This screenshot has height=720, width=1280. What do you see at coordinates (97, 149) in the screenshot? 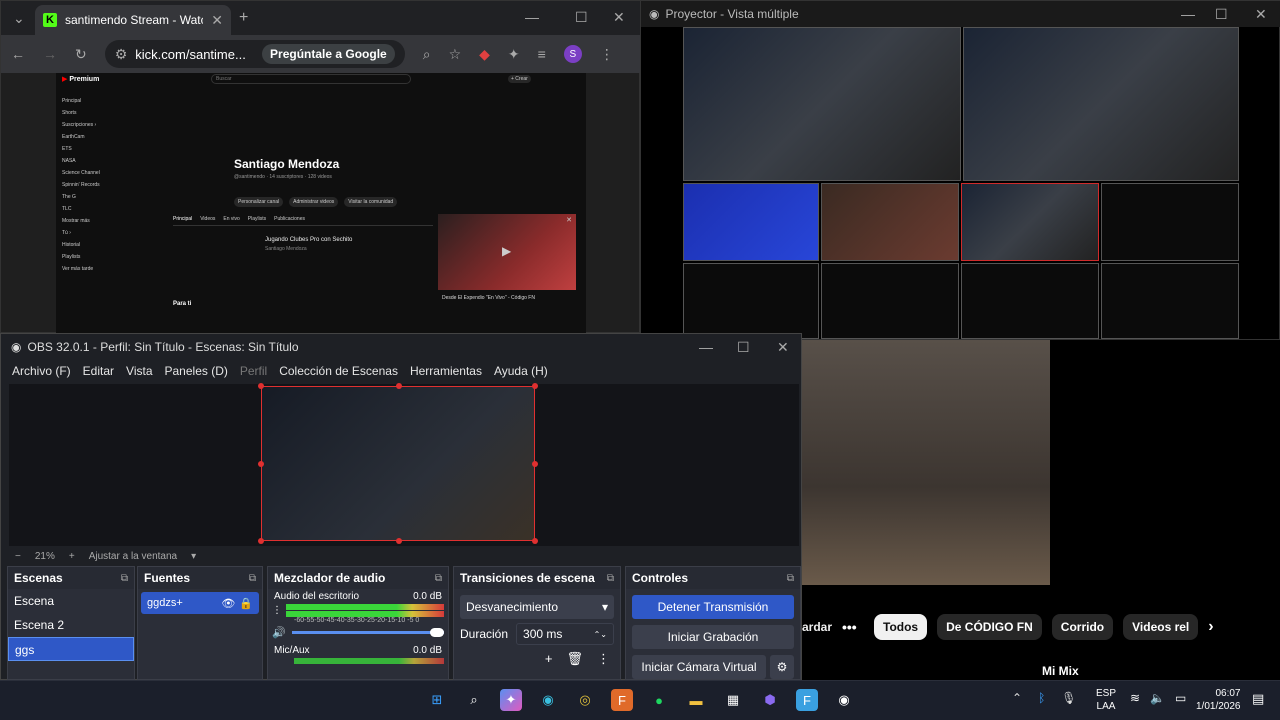
I see `yt-sidebar-item: ETS` at bounding box center [97, 149].